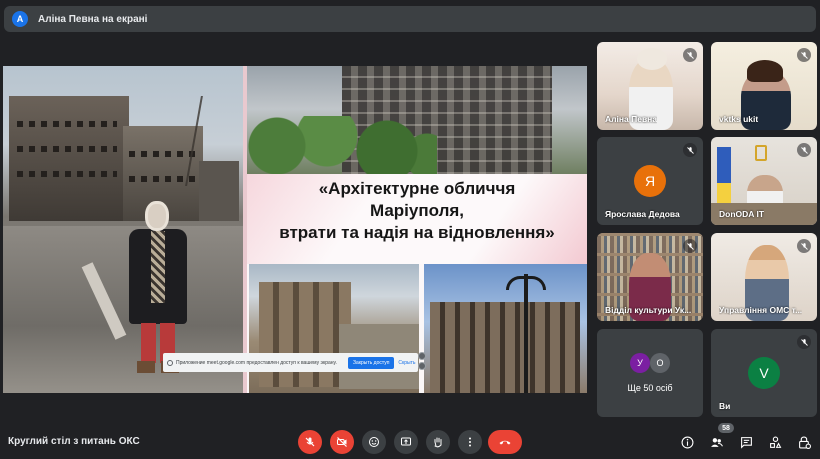 This screenshot has height=459, width=820. Describe the element at coordinates (761, 153) in the screenshot. I see `trident-emblem` at that location.